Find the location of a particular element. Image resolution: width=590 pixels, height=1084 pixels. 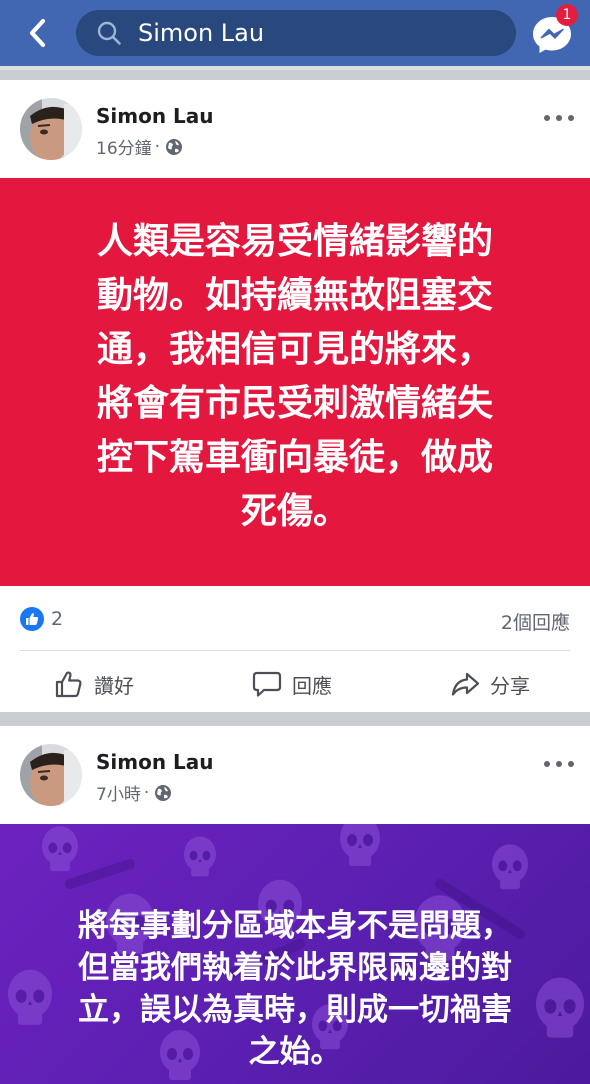

post-actions: 讚好 回應 分享 is located at coordinates (295, 684).